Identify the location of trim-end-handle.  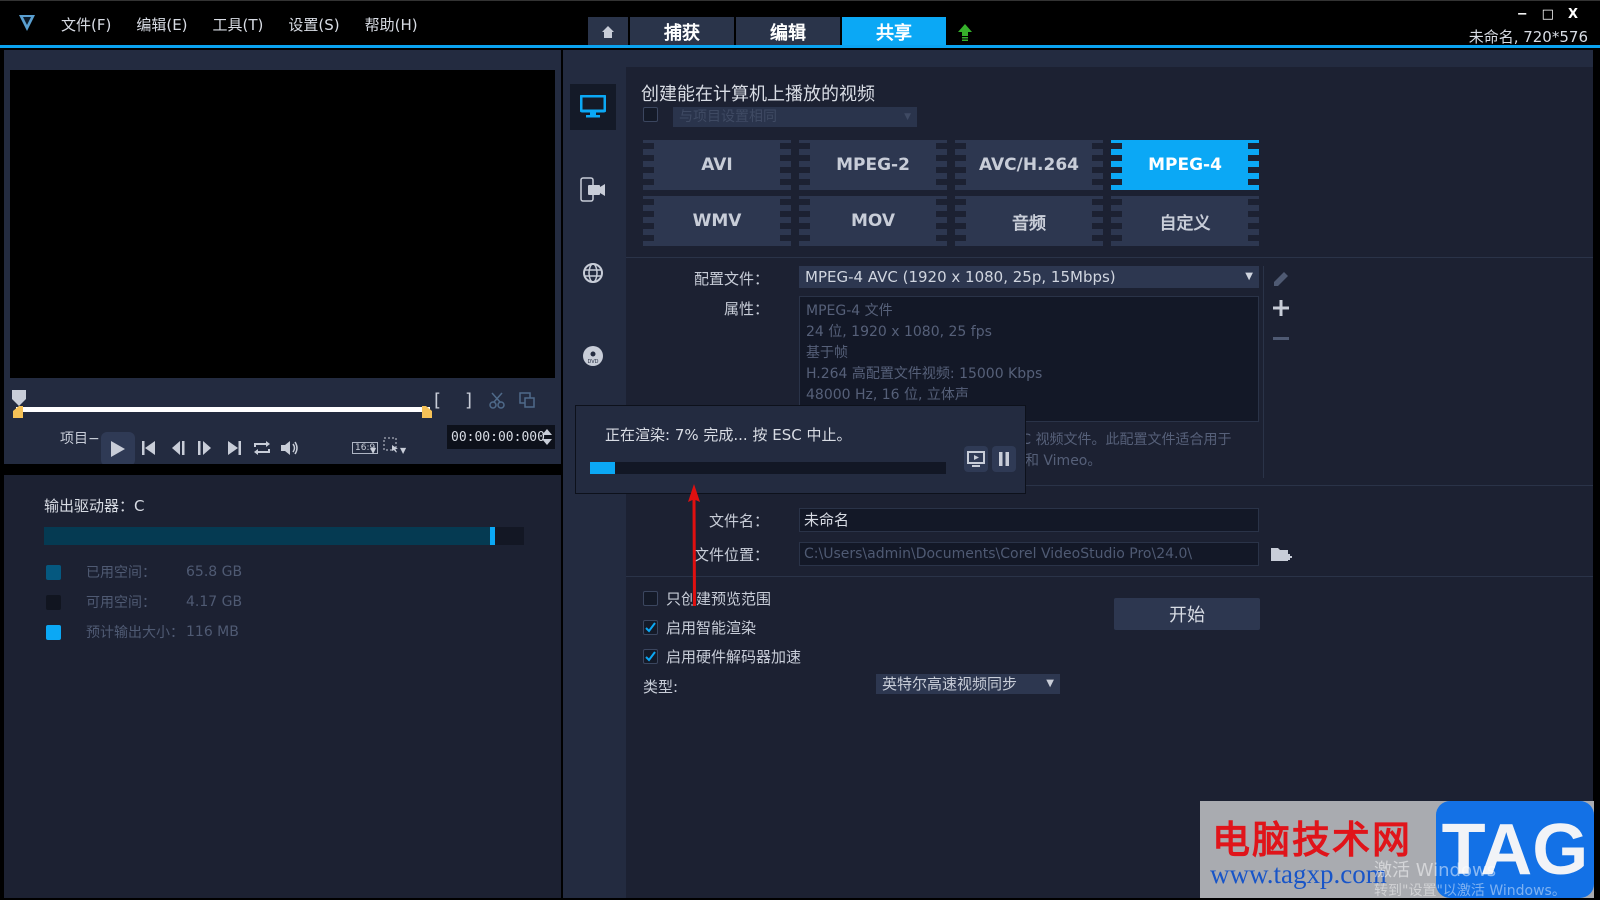
(427, 412).